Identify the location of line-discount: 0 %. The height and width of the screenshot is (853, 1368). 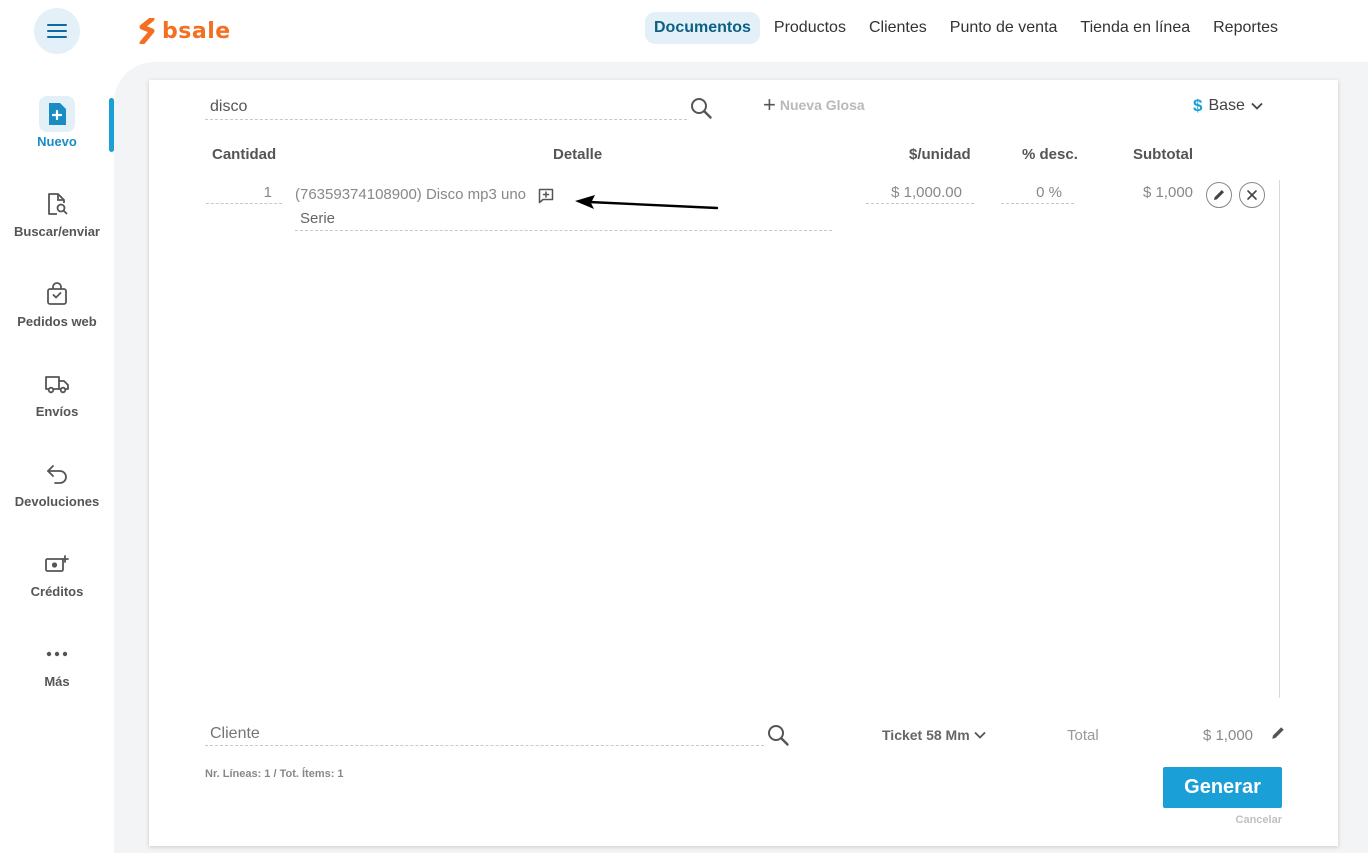
(1037, 194).